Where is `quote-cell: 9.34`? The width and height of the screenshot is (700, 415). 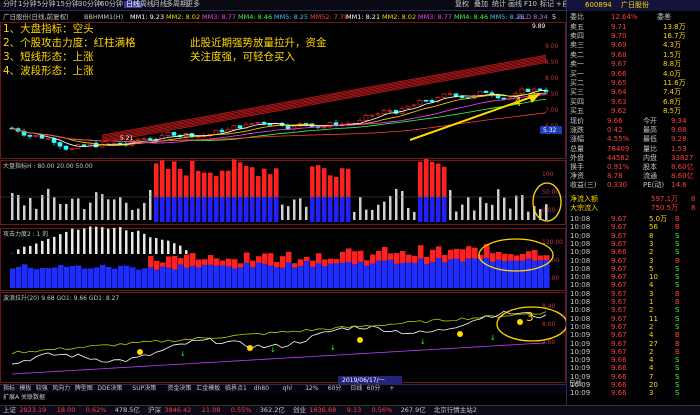
quote-cell: 9.34 is located at coordinates (679, 121).